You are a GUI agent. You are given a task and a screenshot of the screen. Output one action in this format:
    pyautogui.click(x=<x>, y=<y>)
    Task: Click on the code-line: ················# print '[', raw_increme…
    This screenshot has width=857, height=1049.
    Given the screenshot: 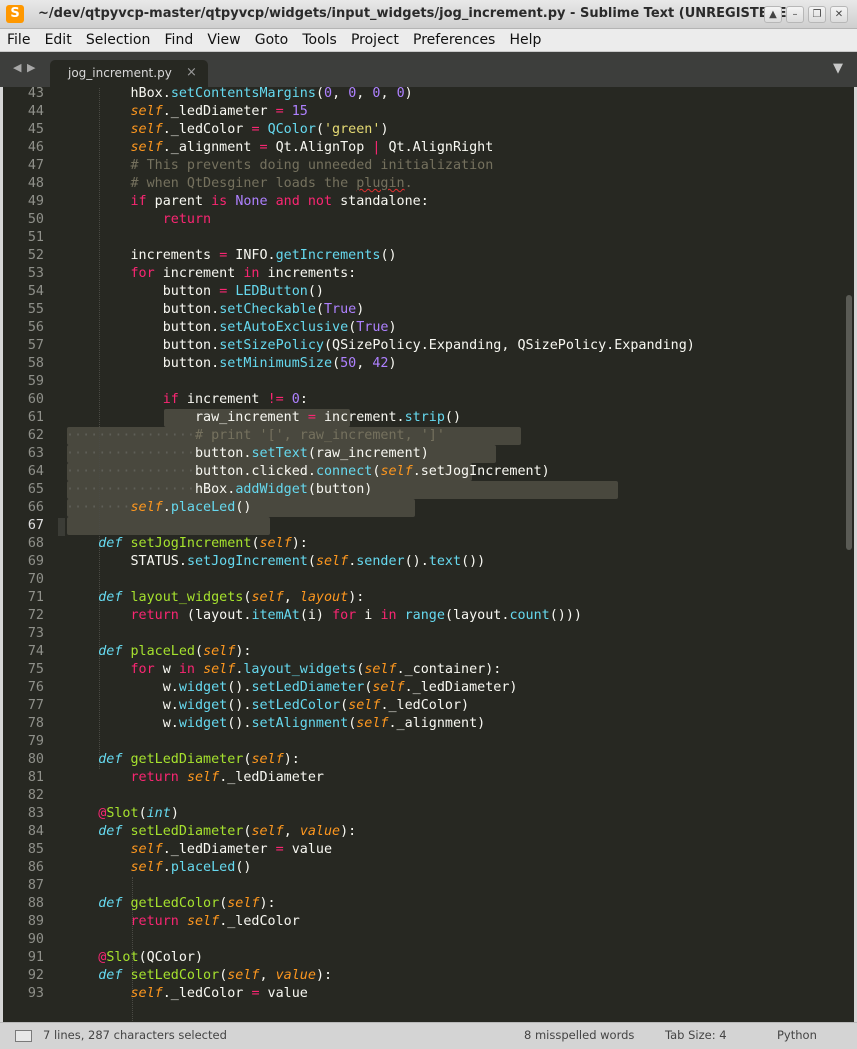 What is the action you would take?
    pyautogui.click(x=255, y=436)
    